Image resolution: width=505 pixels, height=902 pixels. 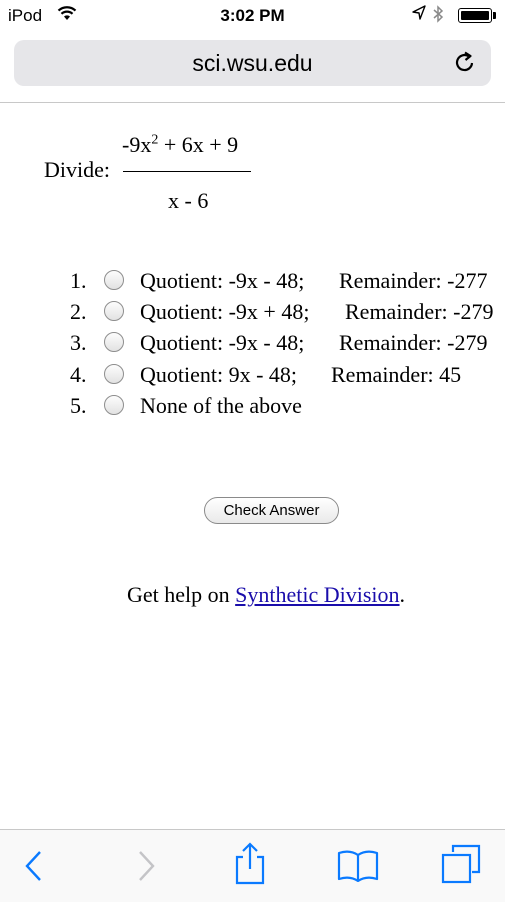 I want to click on bookmarks-icon, so click(x=358, y=865).